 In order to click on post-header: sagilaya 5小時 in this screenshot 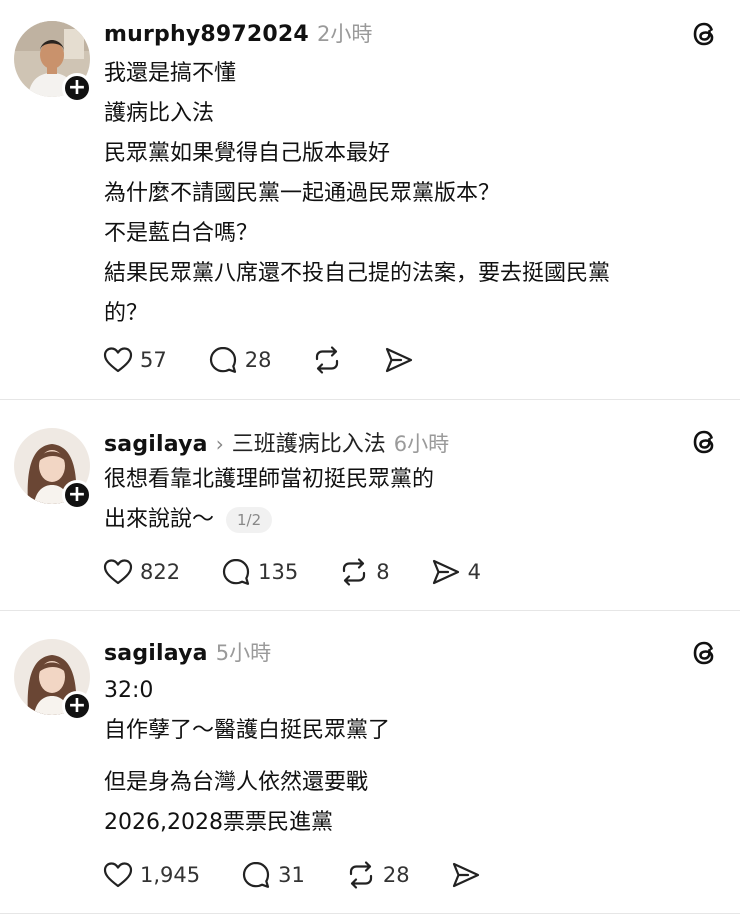, I will do `click(187, 652)`.